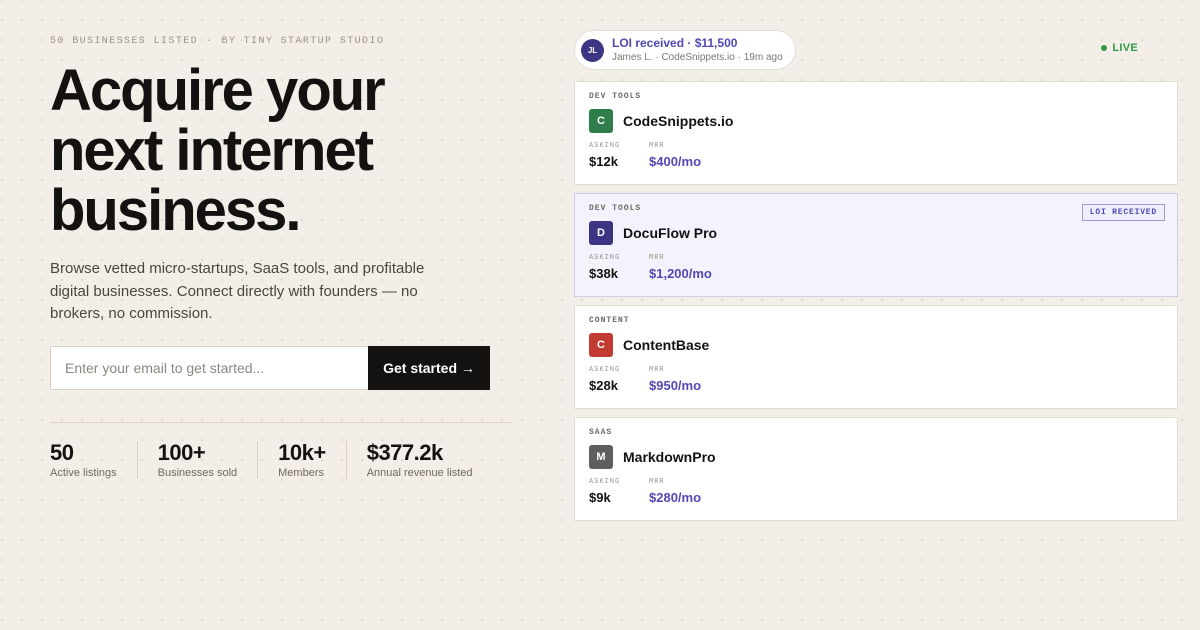 Image resolution: width=1200 pixels, height=630 pixels. I want to click on listing-logo: D, so click(601, 233).